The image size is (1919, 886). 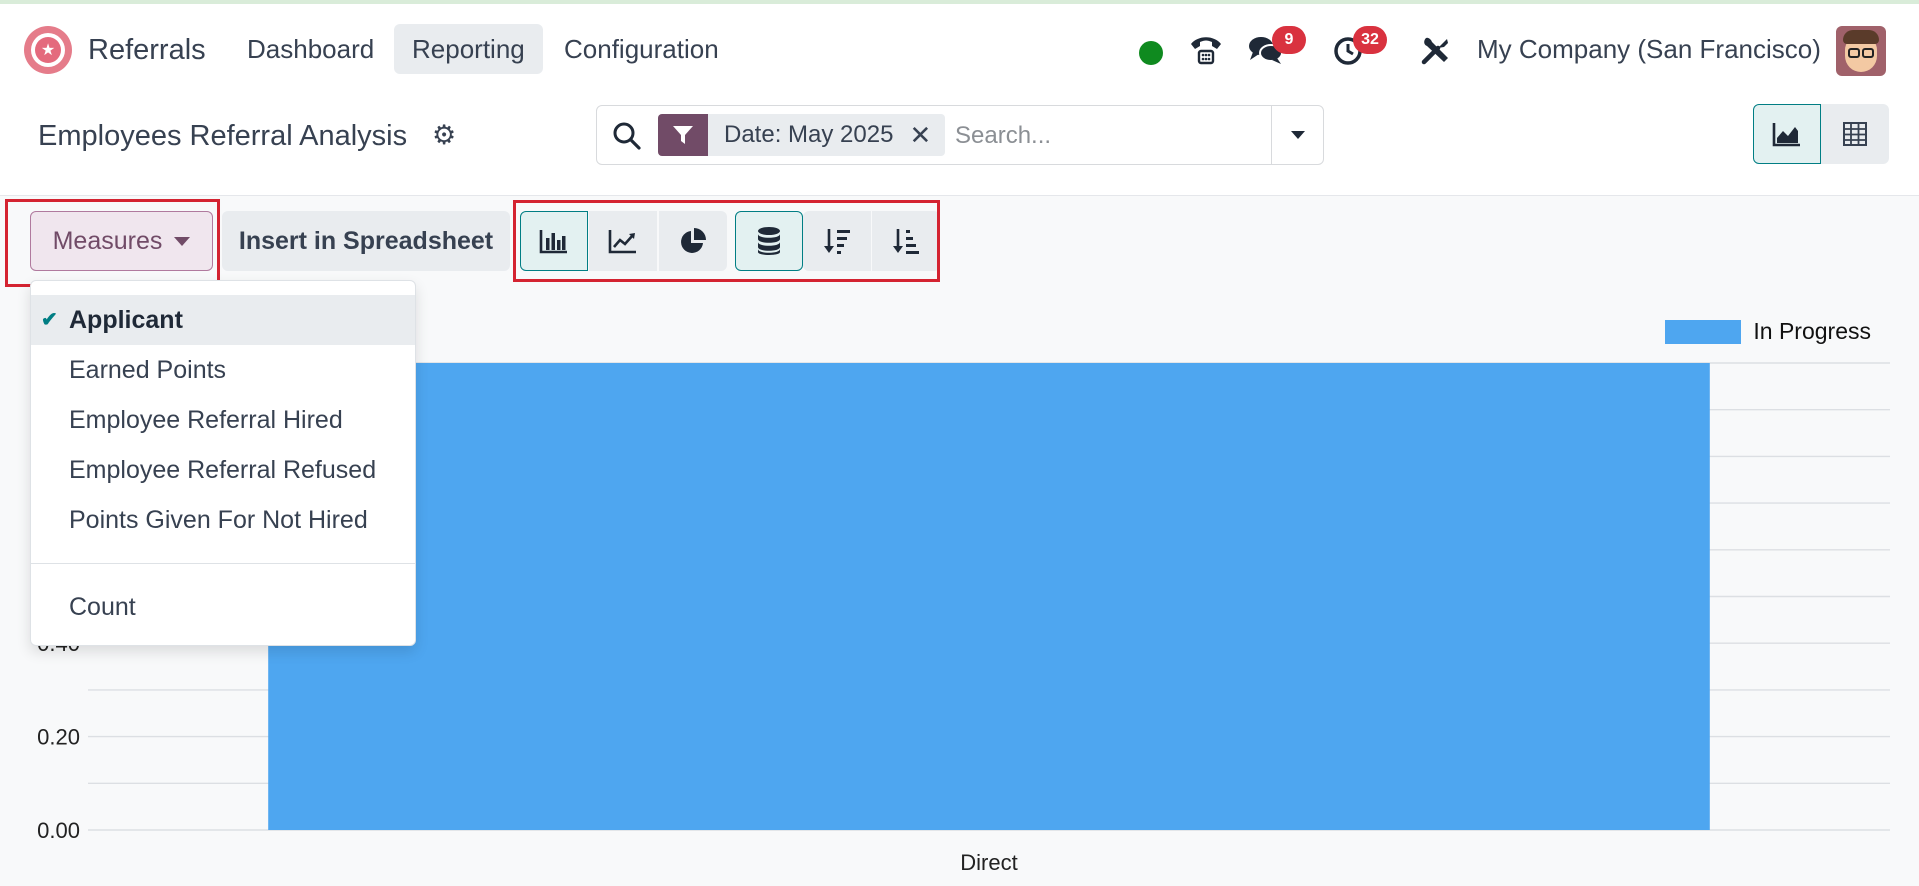 I want to click on menu-dashboard: Dashboard, so click(x=310, y=49).